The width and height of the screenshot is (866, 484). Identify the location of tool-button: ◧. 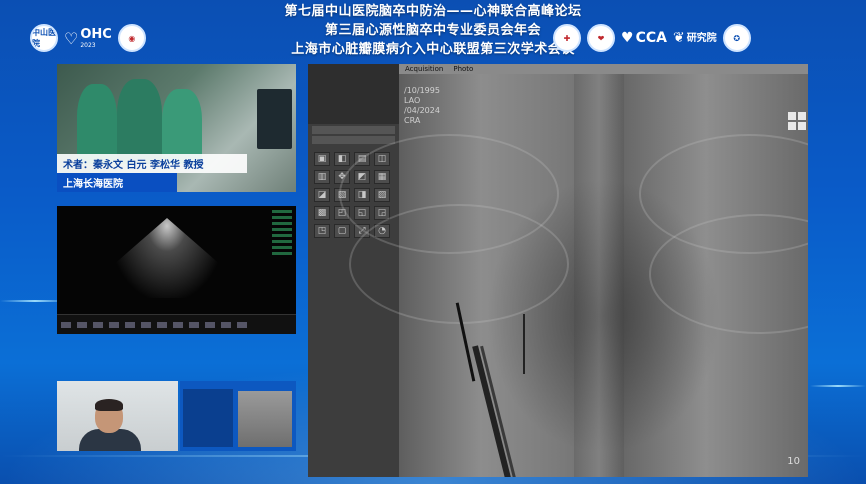
(342, 159).